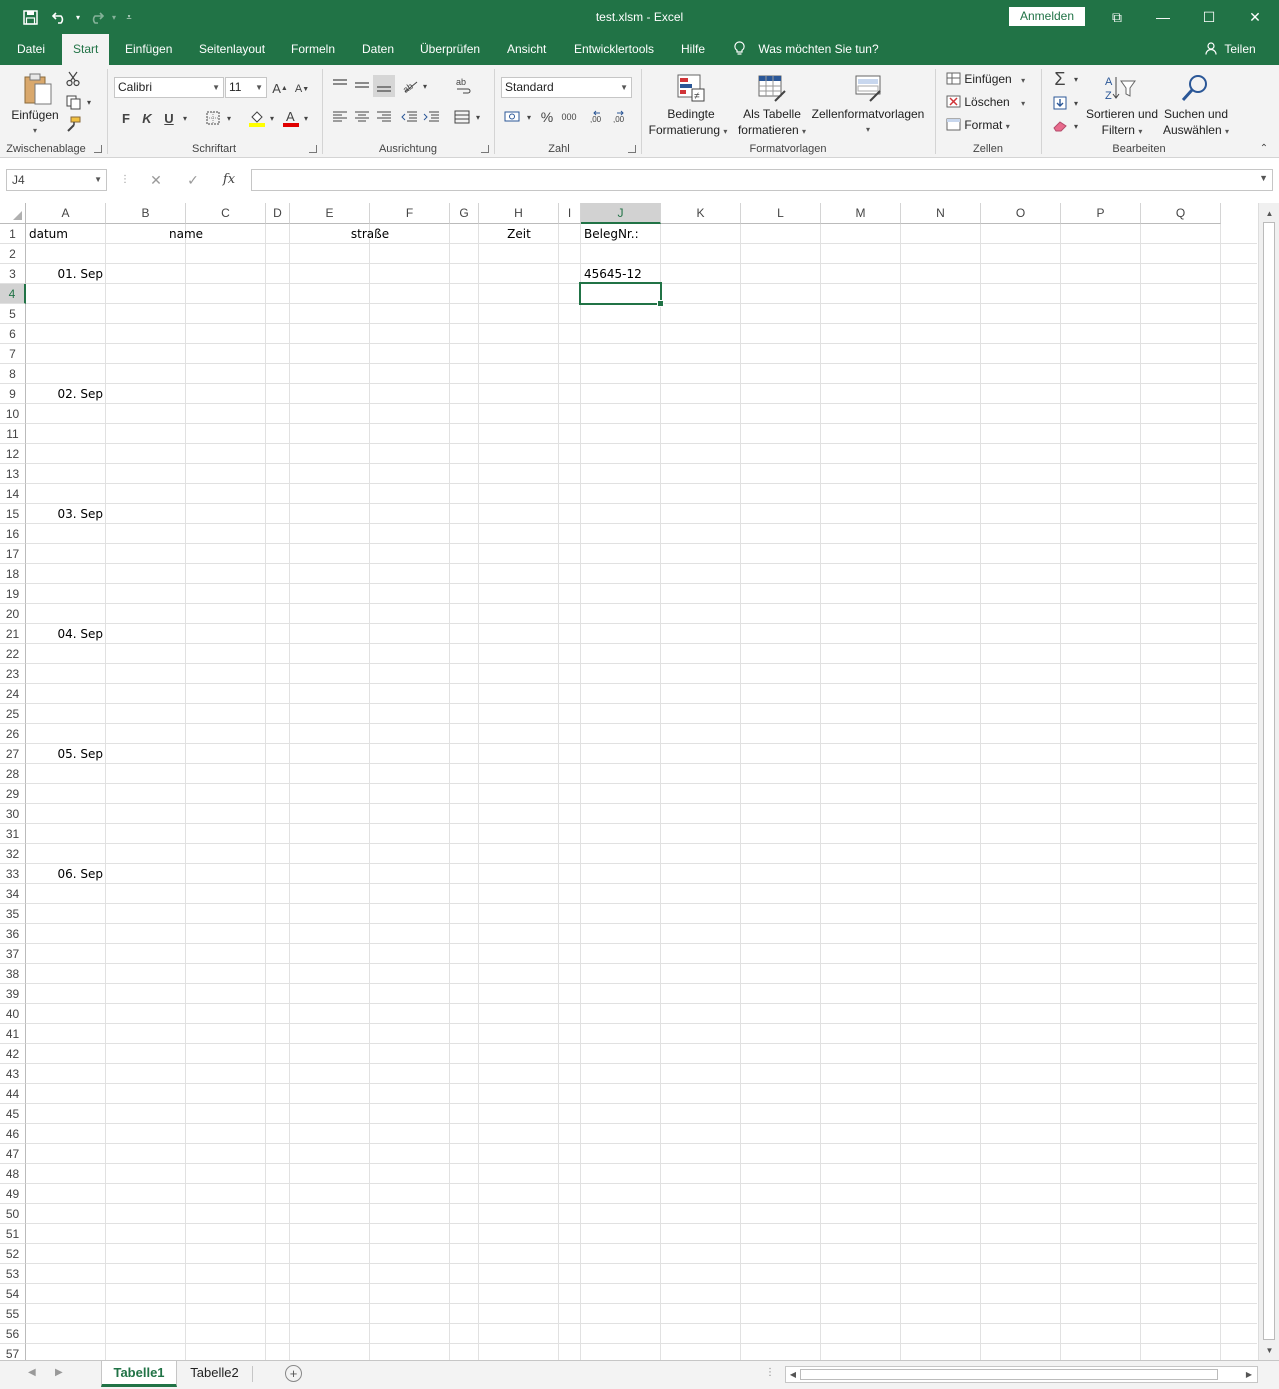 The height and width of the screenshot is (1389, 1279). What do you see at coordinates (272, 118) in the screenshot?
I see `fill-color-dropdown-icon: ▾` at bounding box center [272, 118].